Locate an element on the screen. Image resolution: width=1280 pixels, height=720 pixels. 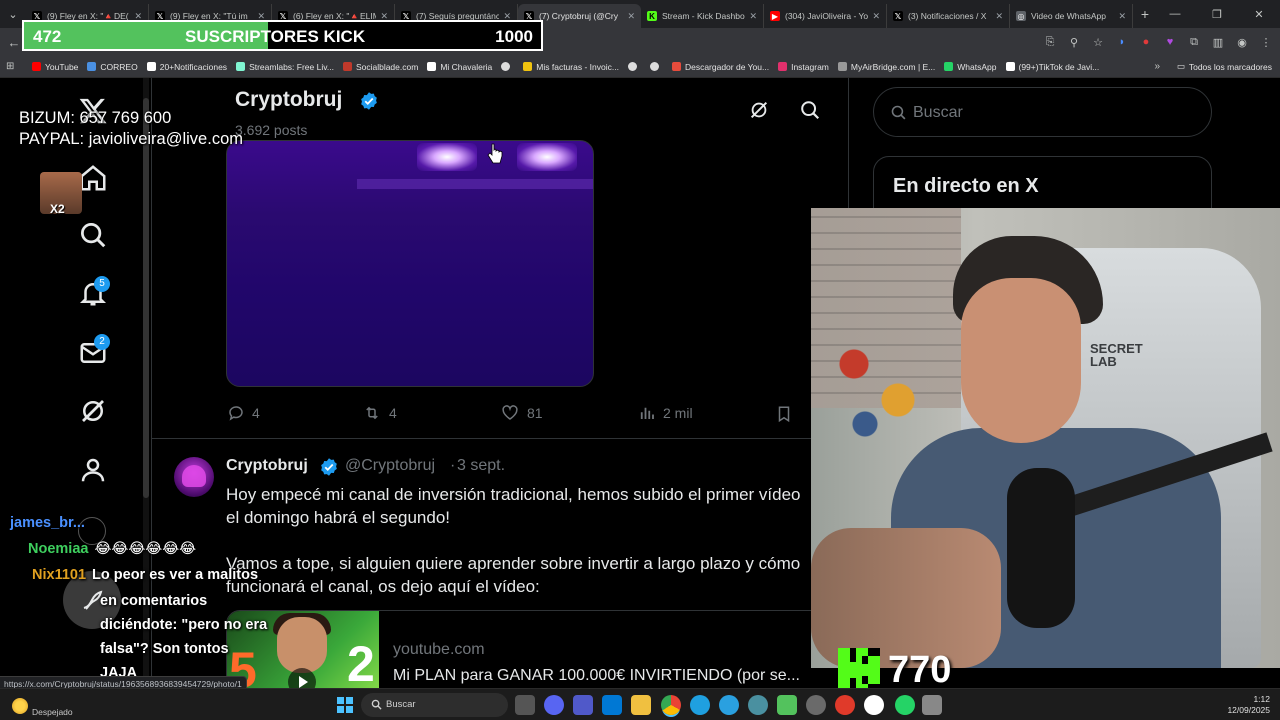
browser-tab: ◎ Video de WhatsApp ✕ is located at coordinates (1071, 16).